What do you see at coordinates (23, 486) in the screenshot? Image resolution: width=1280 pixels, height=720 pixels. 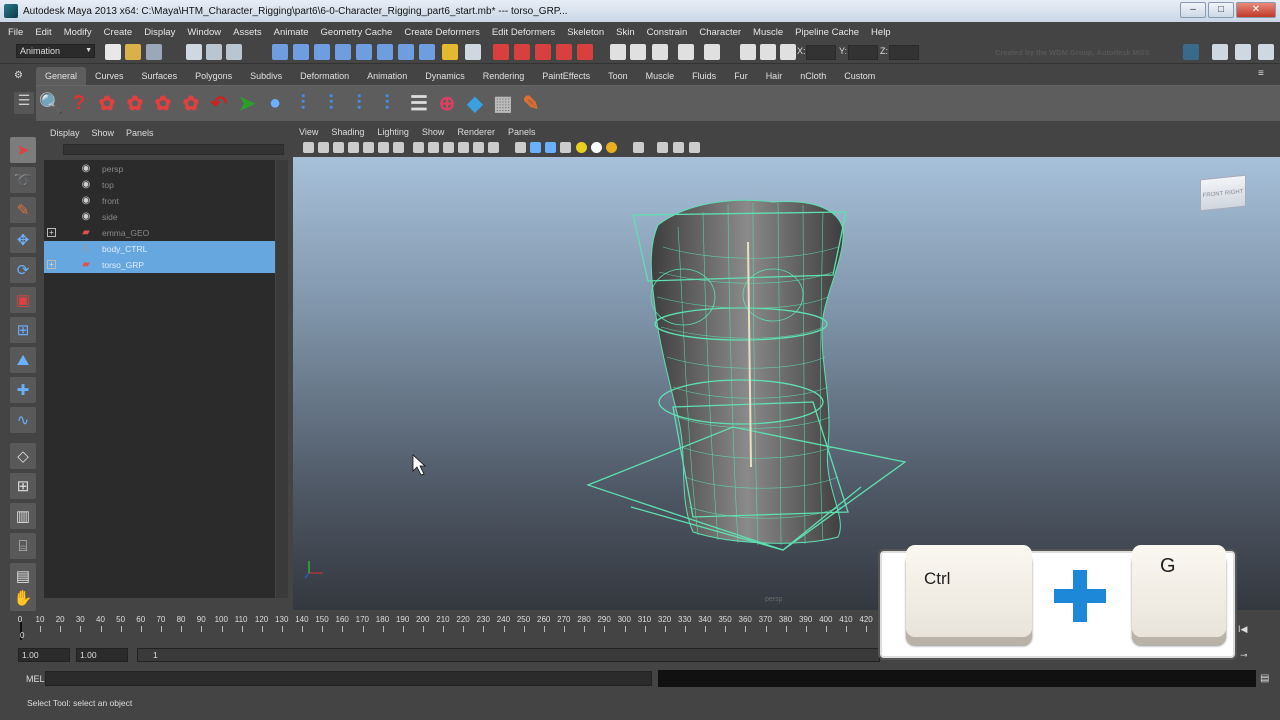 I see `layout-four-icon: ⊞` at bounding box center [23, 486].